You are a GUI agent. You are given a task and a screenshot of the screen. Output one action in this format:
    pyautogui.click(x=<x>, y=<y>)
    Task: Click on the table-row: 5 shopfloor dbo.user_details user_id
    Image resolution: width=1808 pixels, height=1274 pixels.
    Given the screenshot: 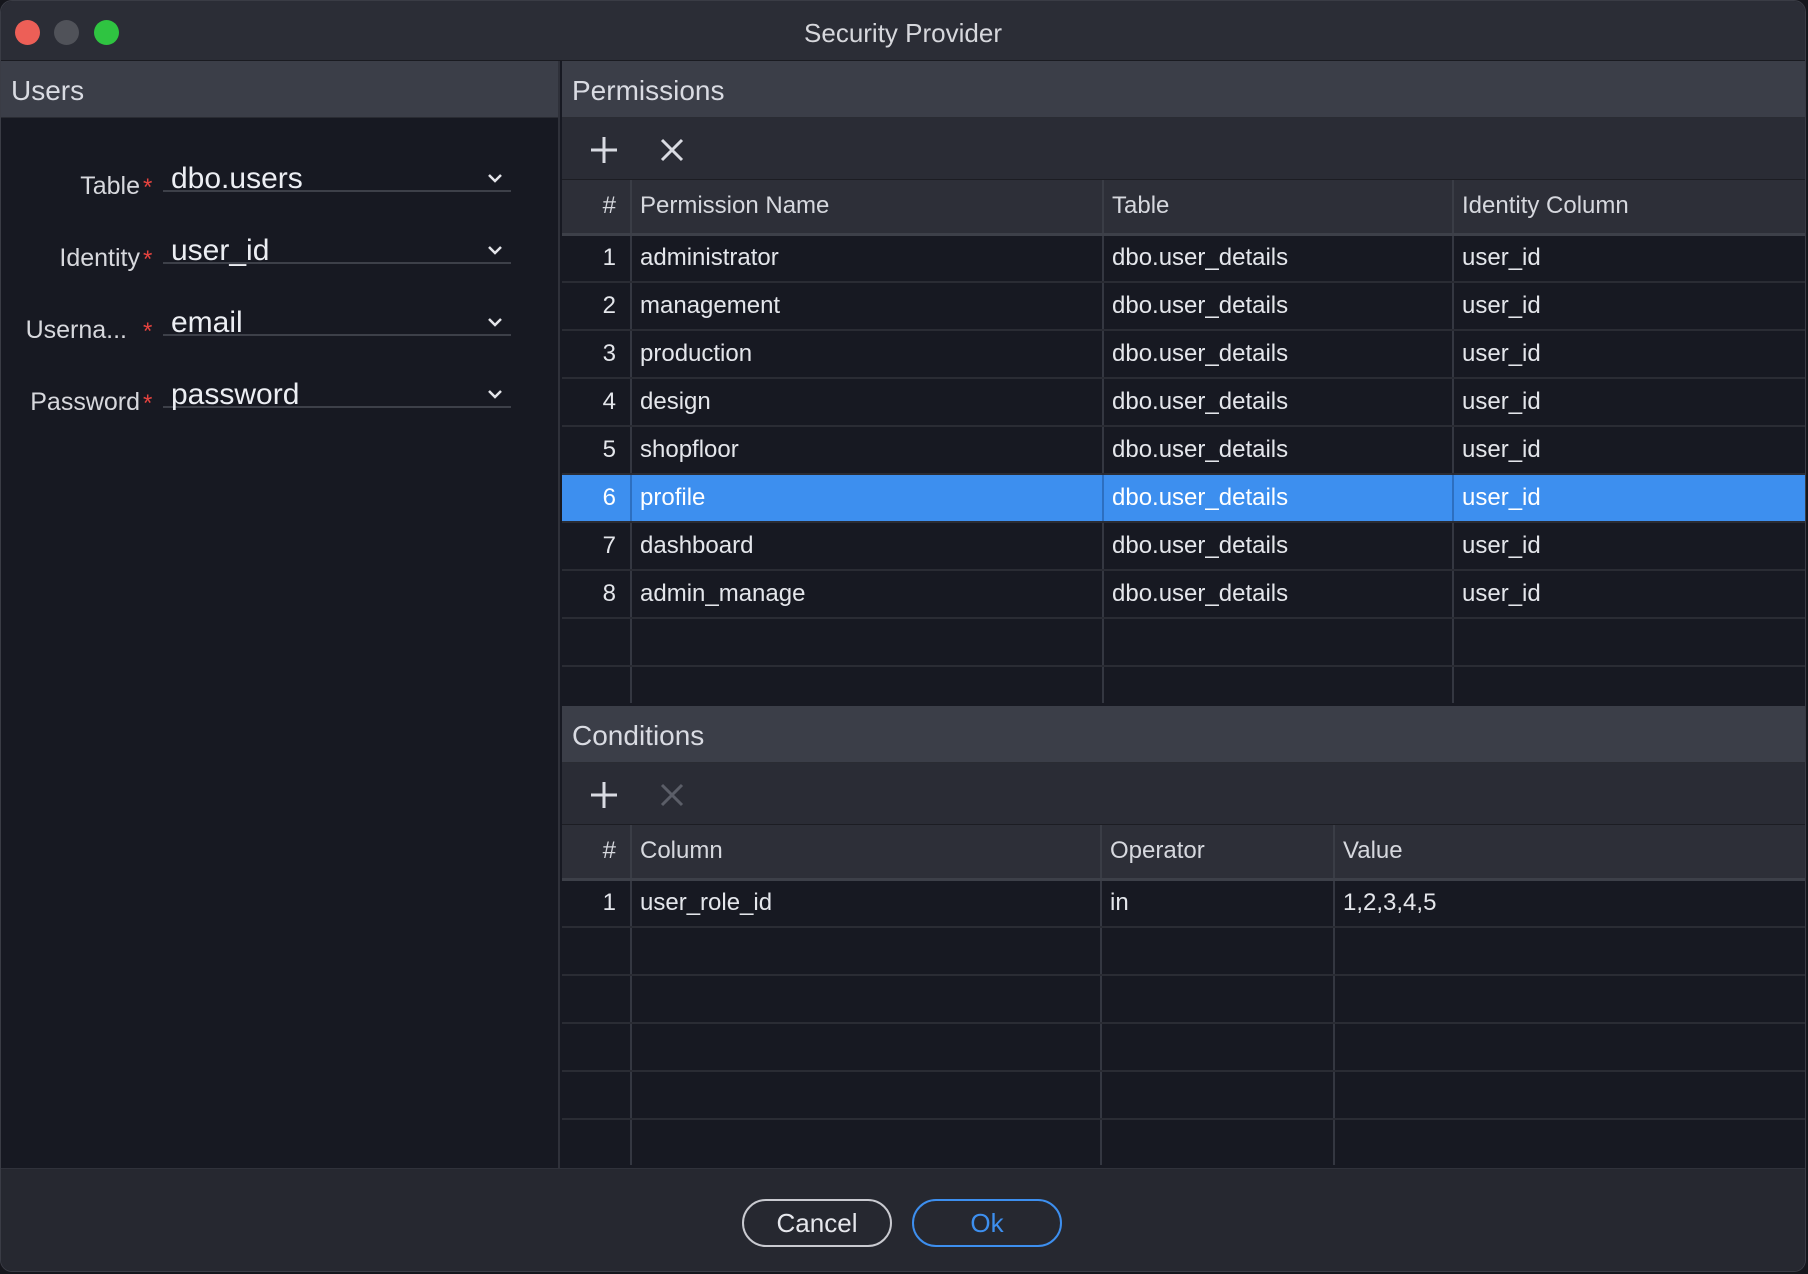 What is the action you would take?
    pyautogui.click(x=1183, y=450)
    